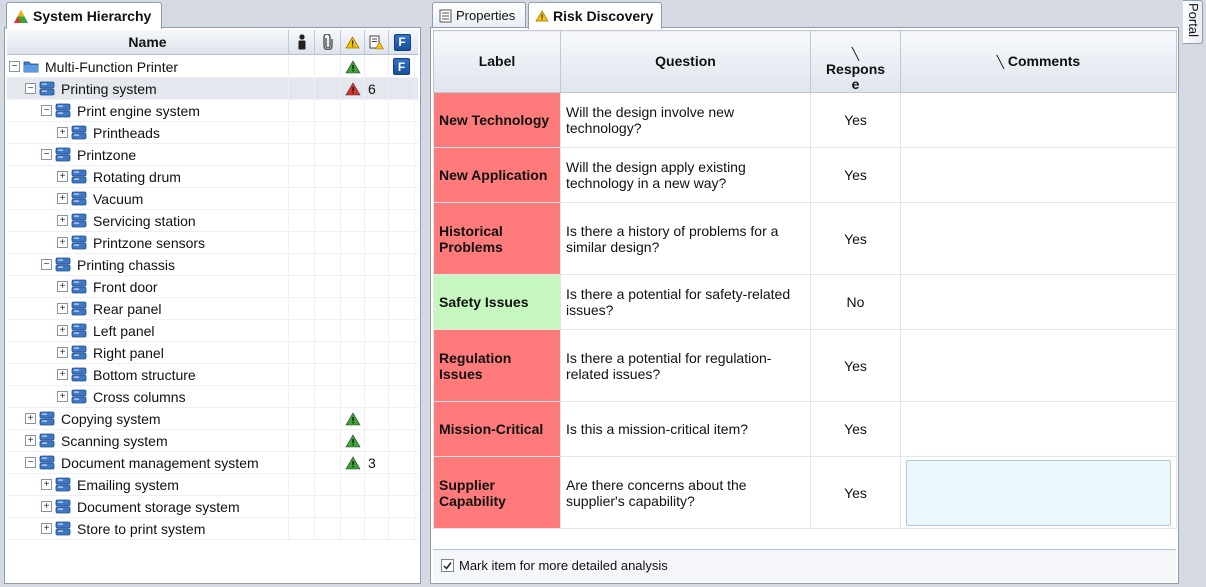 This screenshot has height=587, width=1206. Describe the element at coordinates (212, 441) in the screenshot. I see `tree-row: + Scanning system` at that location.